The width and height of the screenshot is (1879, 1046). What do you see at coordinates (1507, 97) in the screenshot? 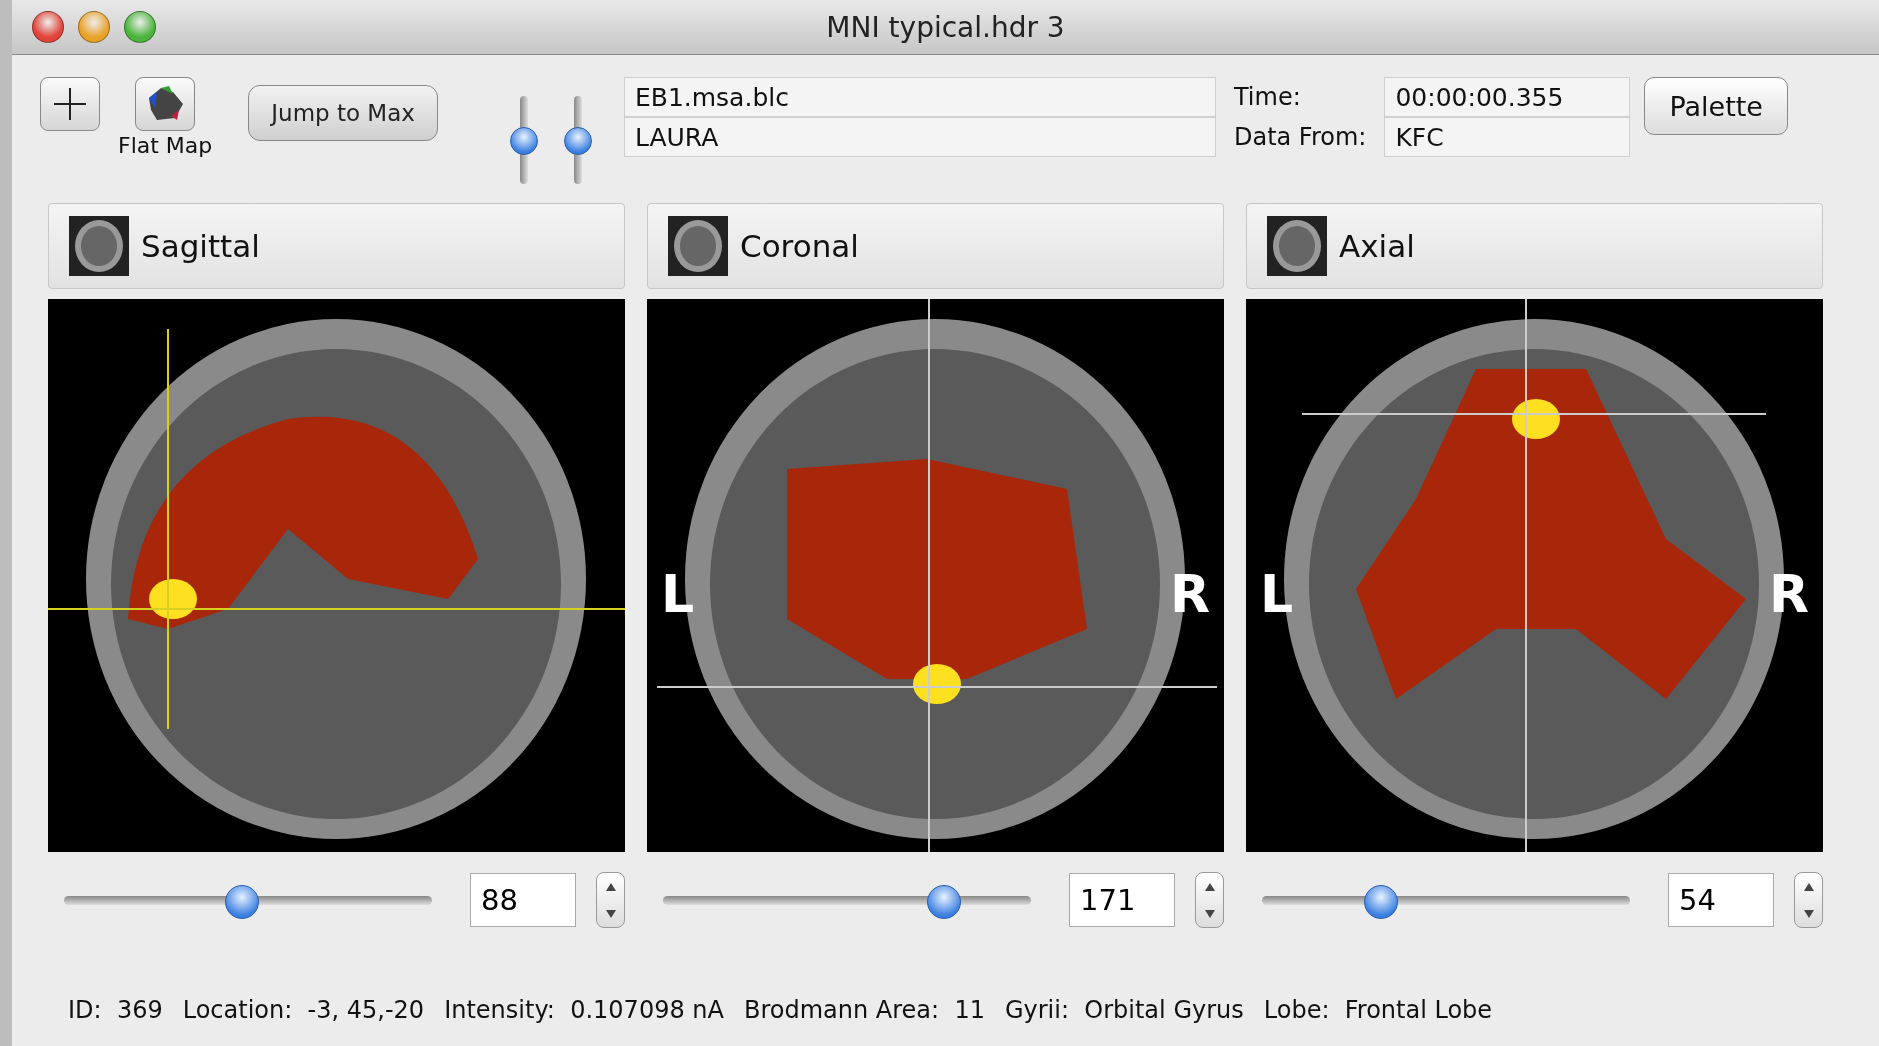
I see `time-field: 00:00:00.355` at bounding box center [1507, 97].